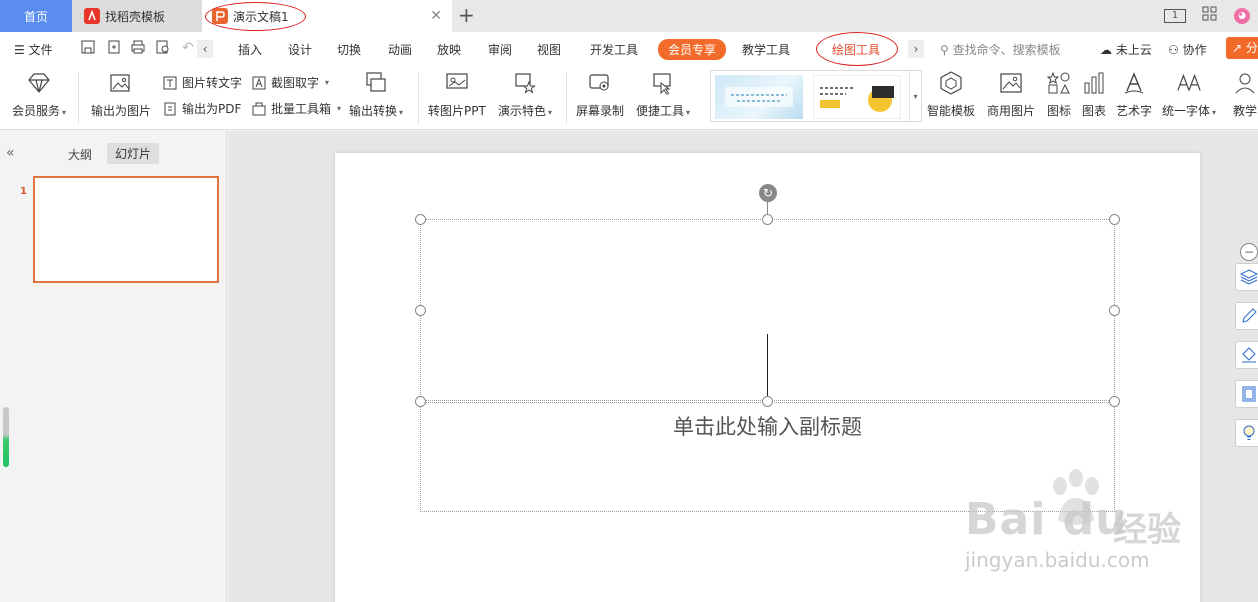 The height and width of the screenshot is (602, 1258). Describe the element at coordinates (500, 49) in the screenshot. I see `menu-review: 审阅` at that location.